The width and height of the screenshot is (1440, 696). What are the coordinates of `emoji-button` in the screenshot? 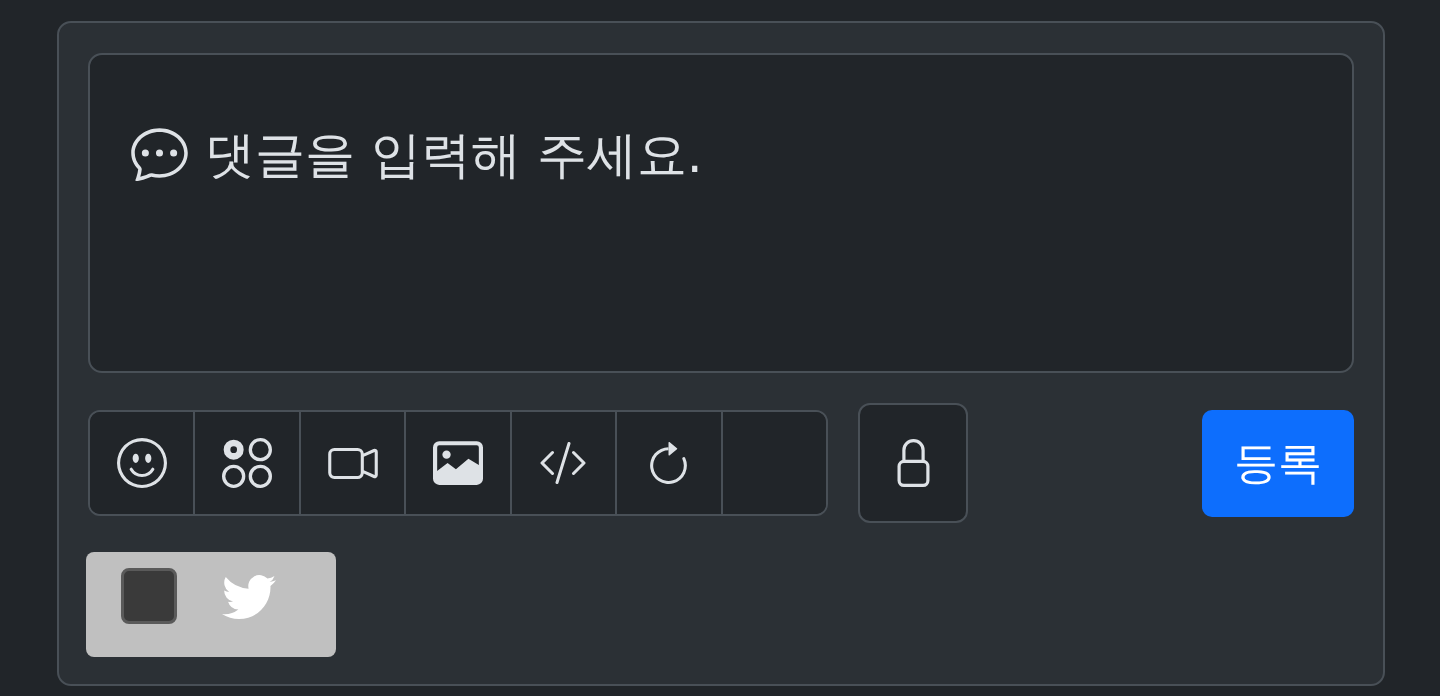 It's located at (143, 463).